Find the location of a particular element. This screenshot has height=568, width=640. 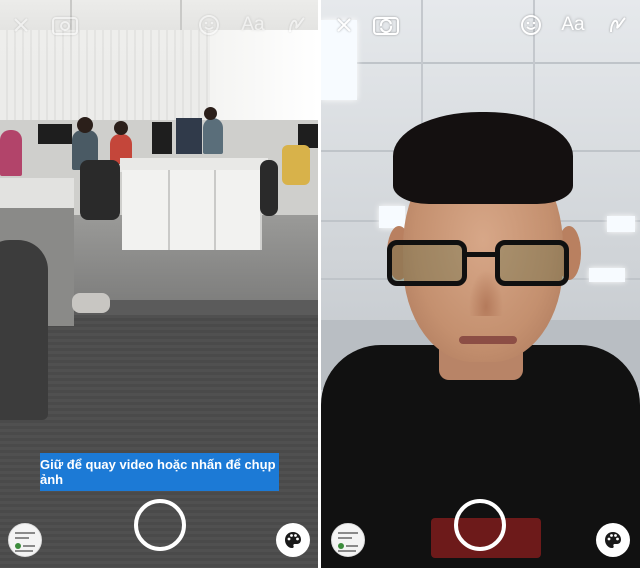

hair is located at coordinates (483, 158).